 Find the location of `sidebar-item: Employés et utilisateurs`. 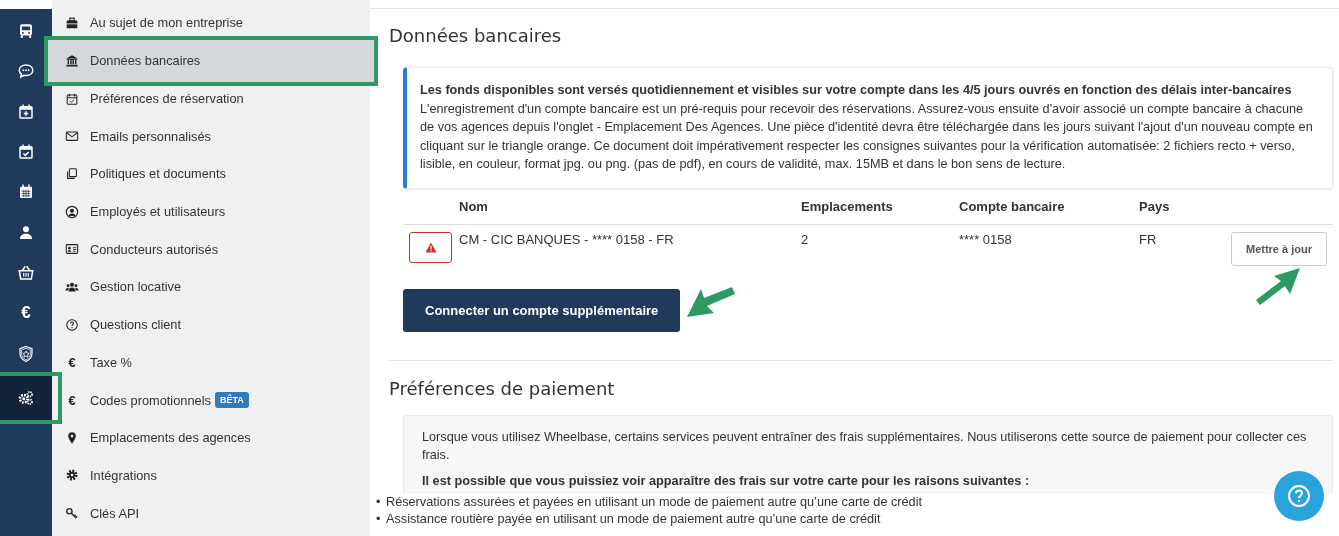

sidebar-item: Employés et utilisateurs is located at coordinates (211, 211).